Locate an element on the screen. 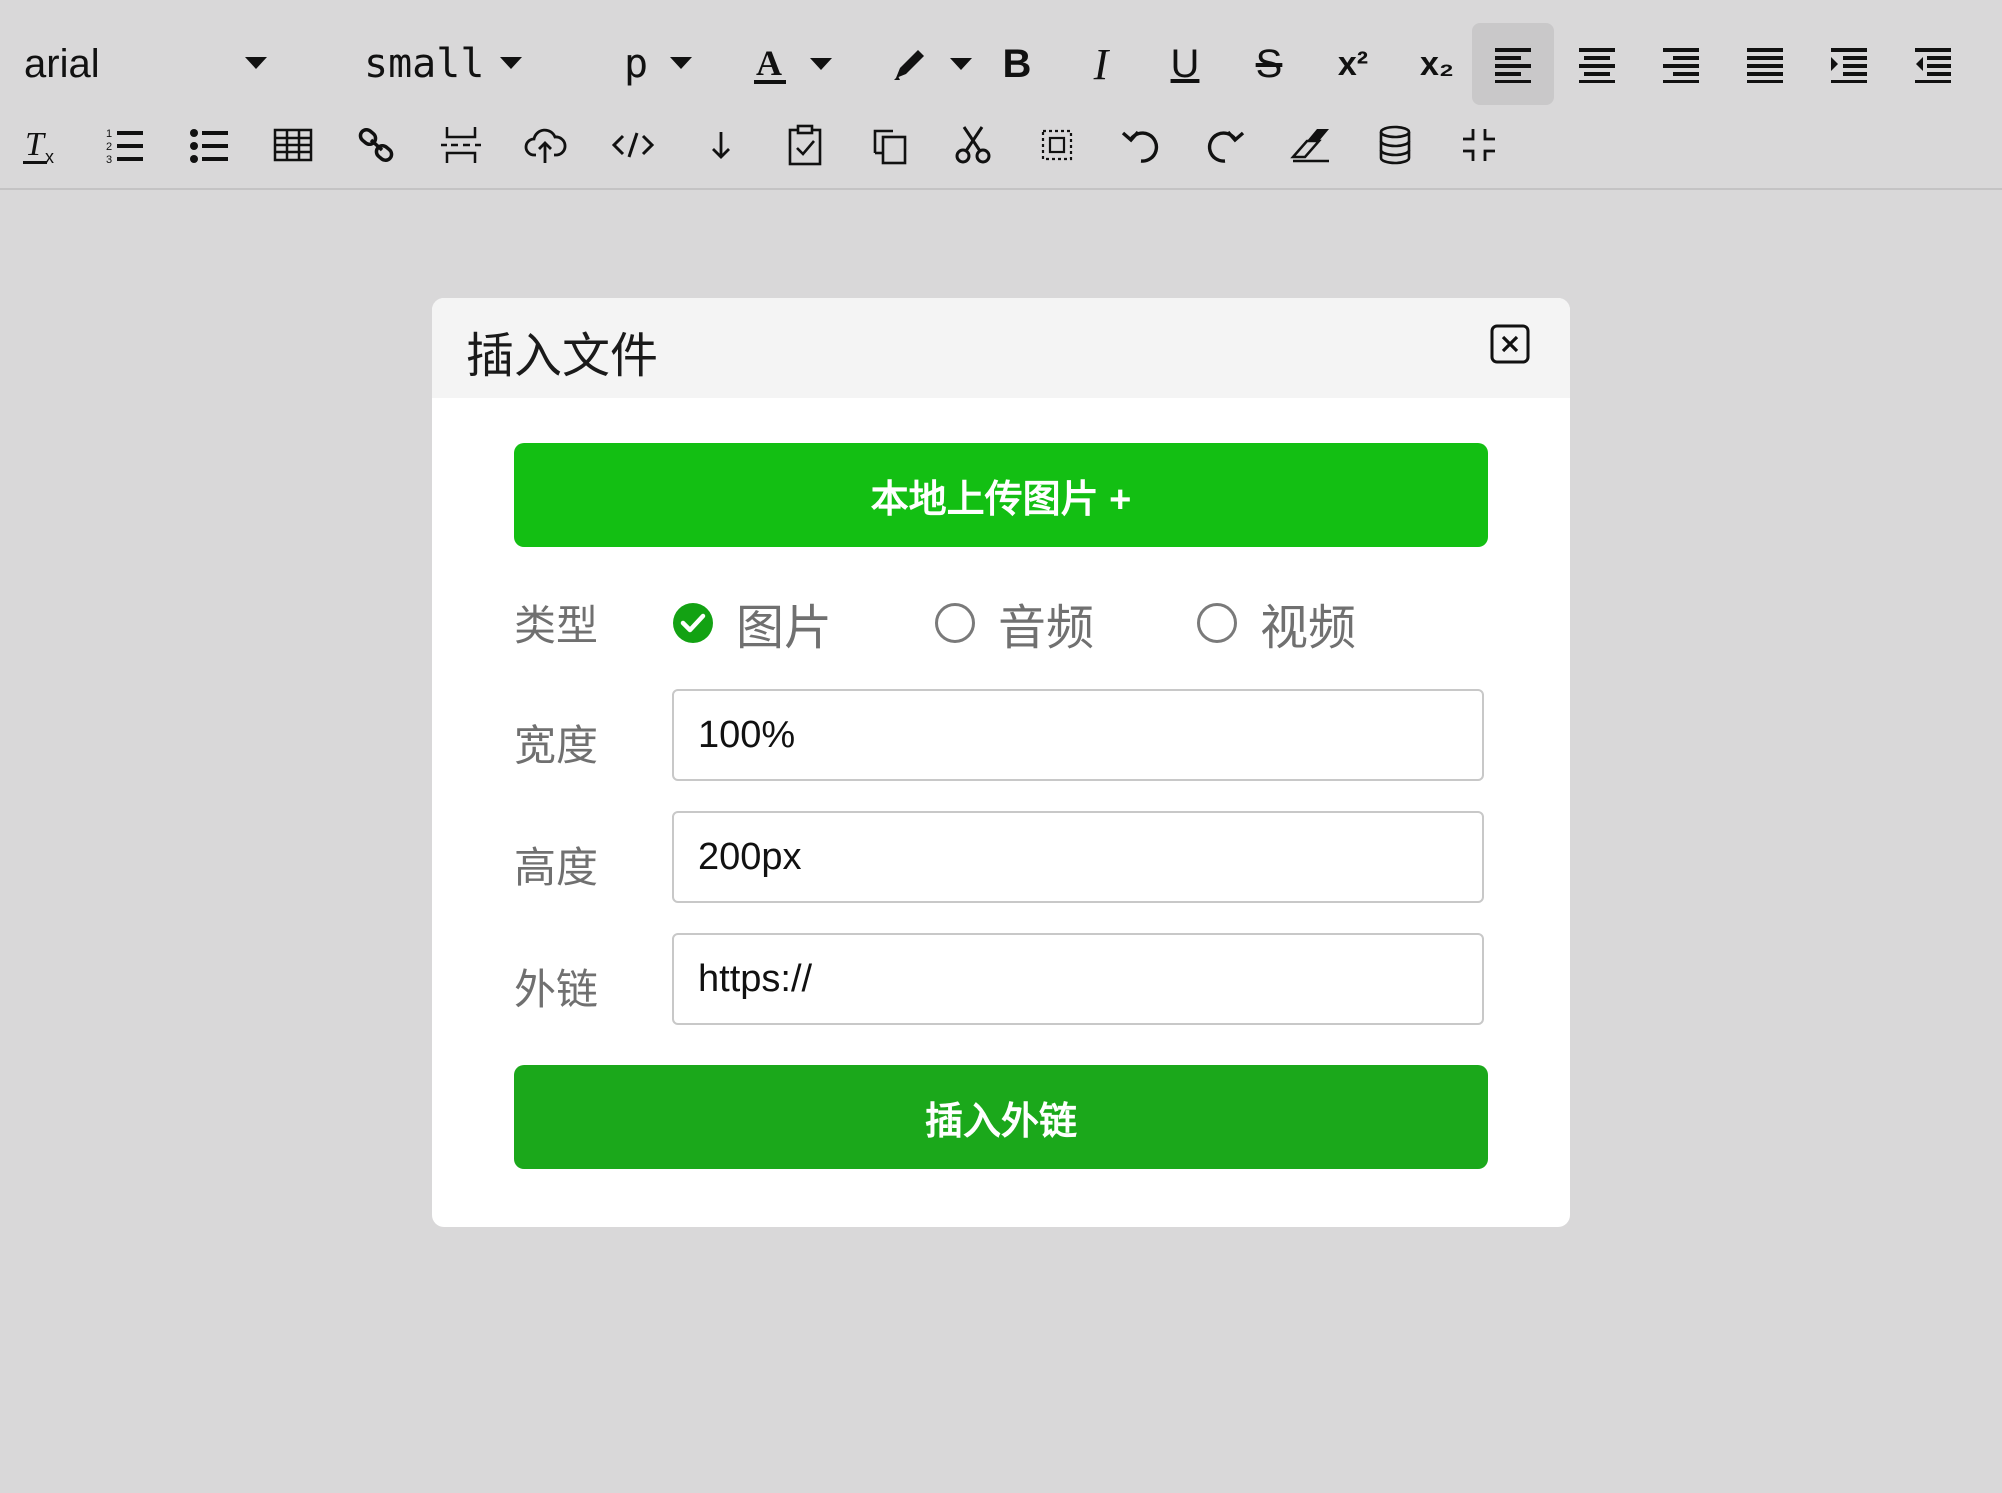 This screenshot has width=2002, height=1493. eraser-icon is located at coordinates (1309, 146).